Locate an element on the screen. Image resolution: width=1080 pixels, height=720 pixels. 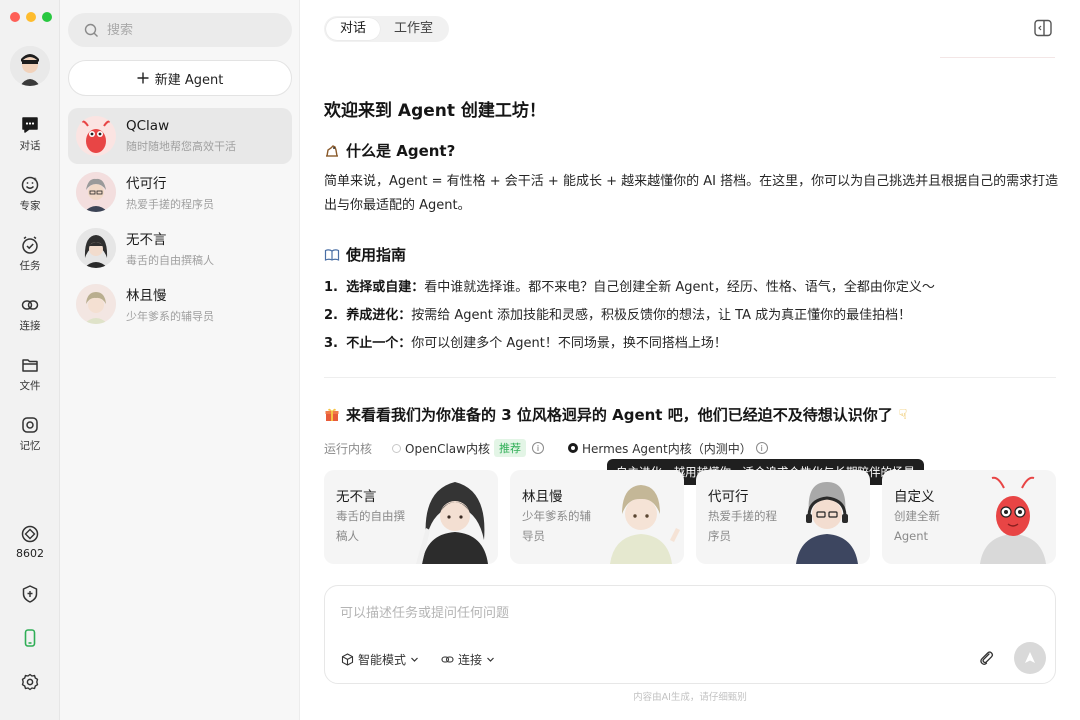
card-desc: 创建全新 Agent is located at coordinates (917, 526).